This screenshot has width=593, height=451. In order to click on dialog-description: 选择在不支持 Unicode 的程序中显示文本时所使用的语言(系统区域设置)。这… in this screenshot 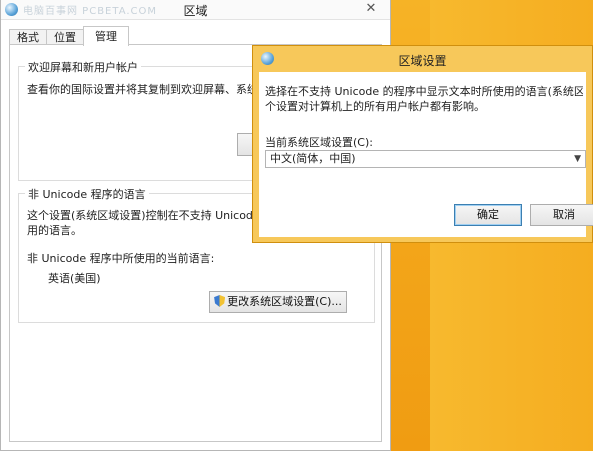, I will do `click(424, 99)`.